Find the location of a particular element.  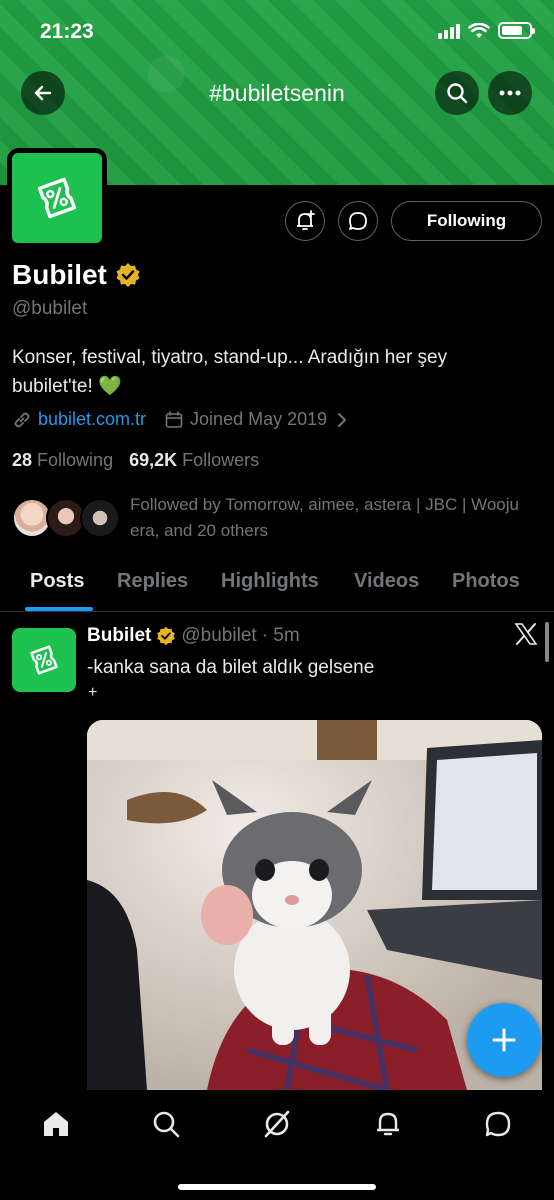

search-button is located at coordinates (457, 93).